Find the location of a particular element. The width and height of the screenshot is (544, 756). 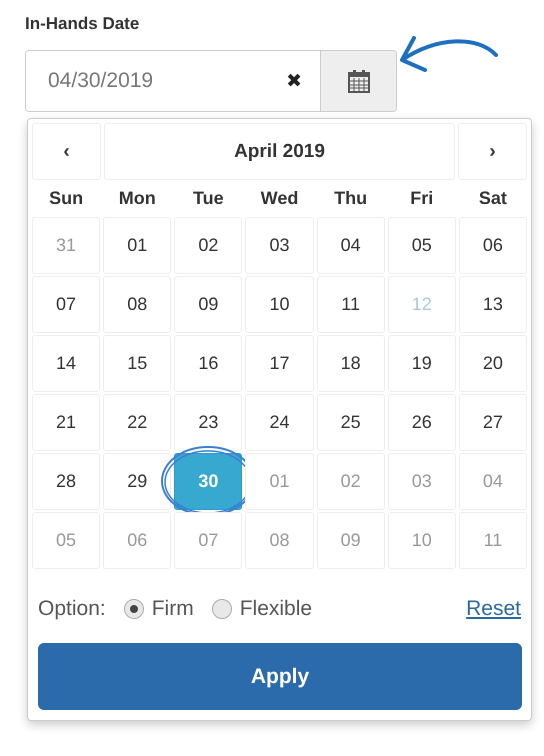

weekday-label: Sat is located at coordinates (493, 198).